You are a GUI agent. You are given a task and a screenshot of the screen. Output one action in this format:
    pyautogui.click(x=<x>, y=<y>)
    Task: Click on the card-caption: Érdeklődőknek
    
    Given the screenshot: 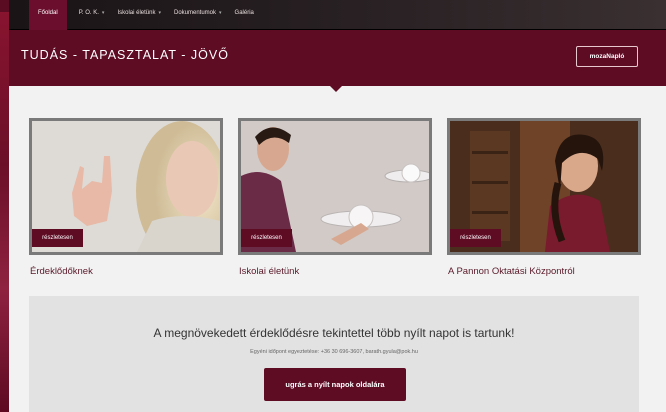 What is the action you would take?
    pyautogui.click(x=61, y=271)
    